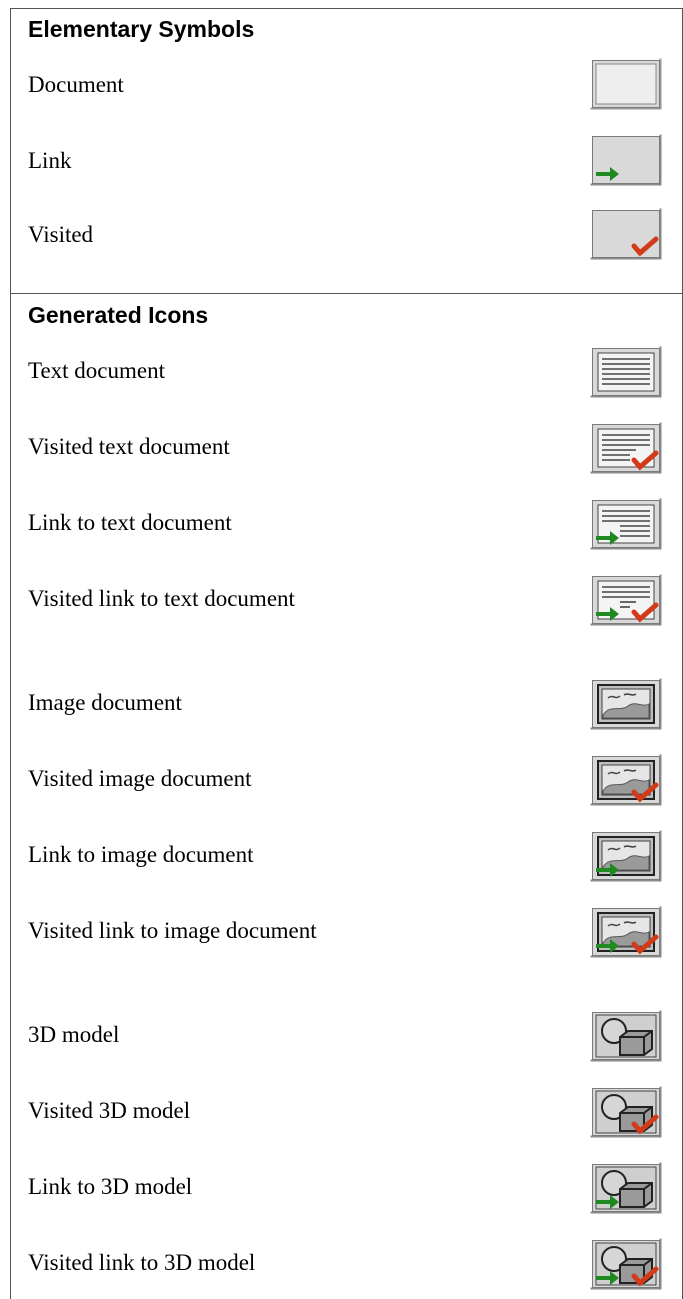 The width and height of the screenshot is (683, 1299). I want to click on visited-text-document-icon, so click(626, 448).